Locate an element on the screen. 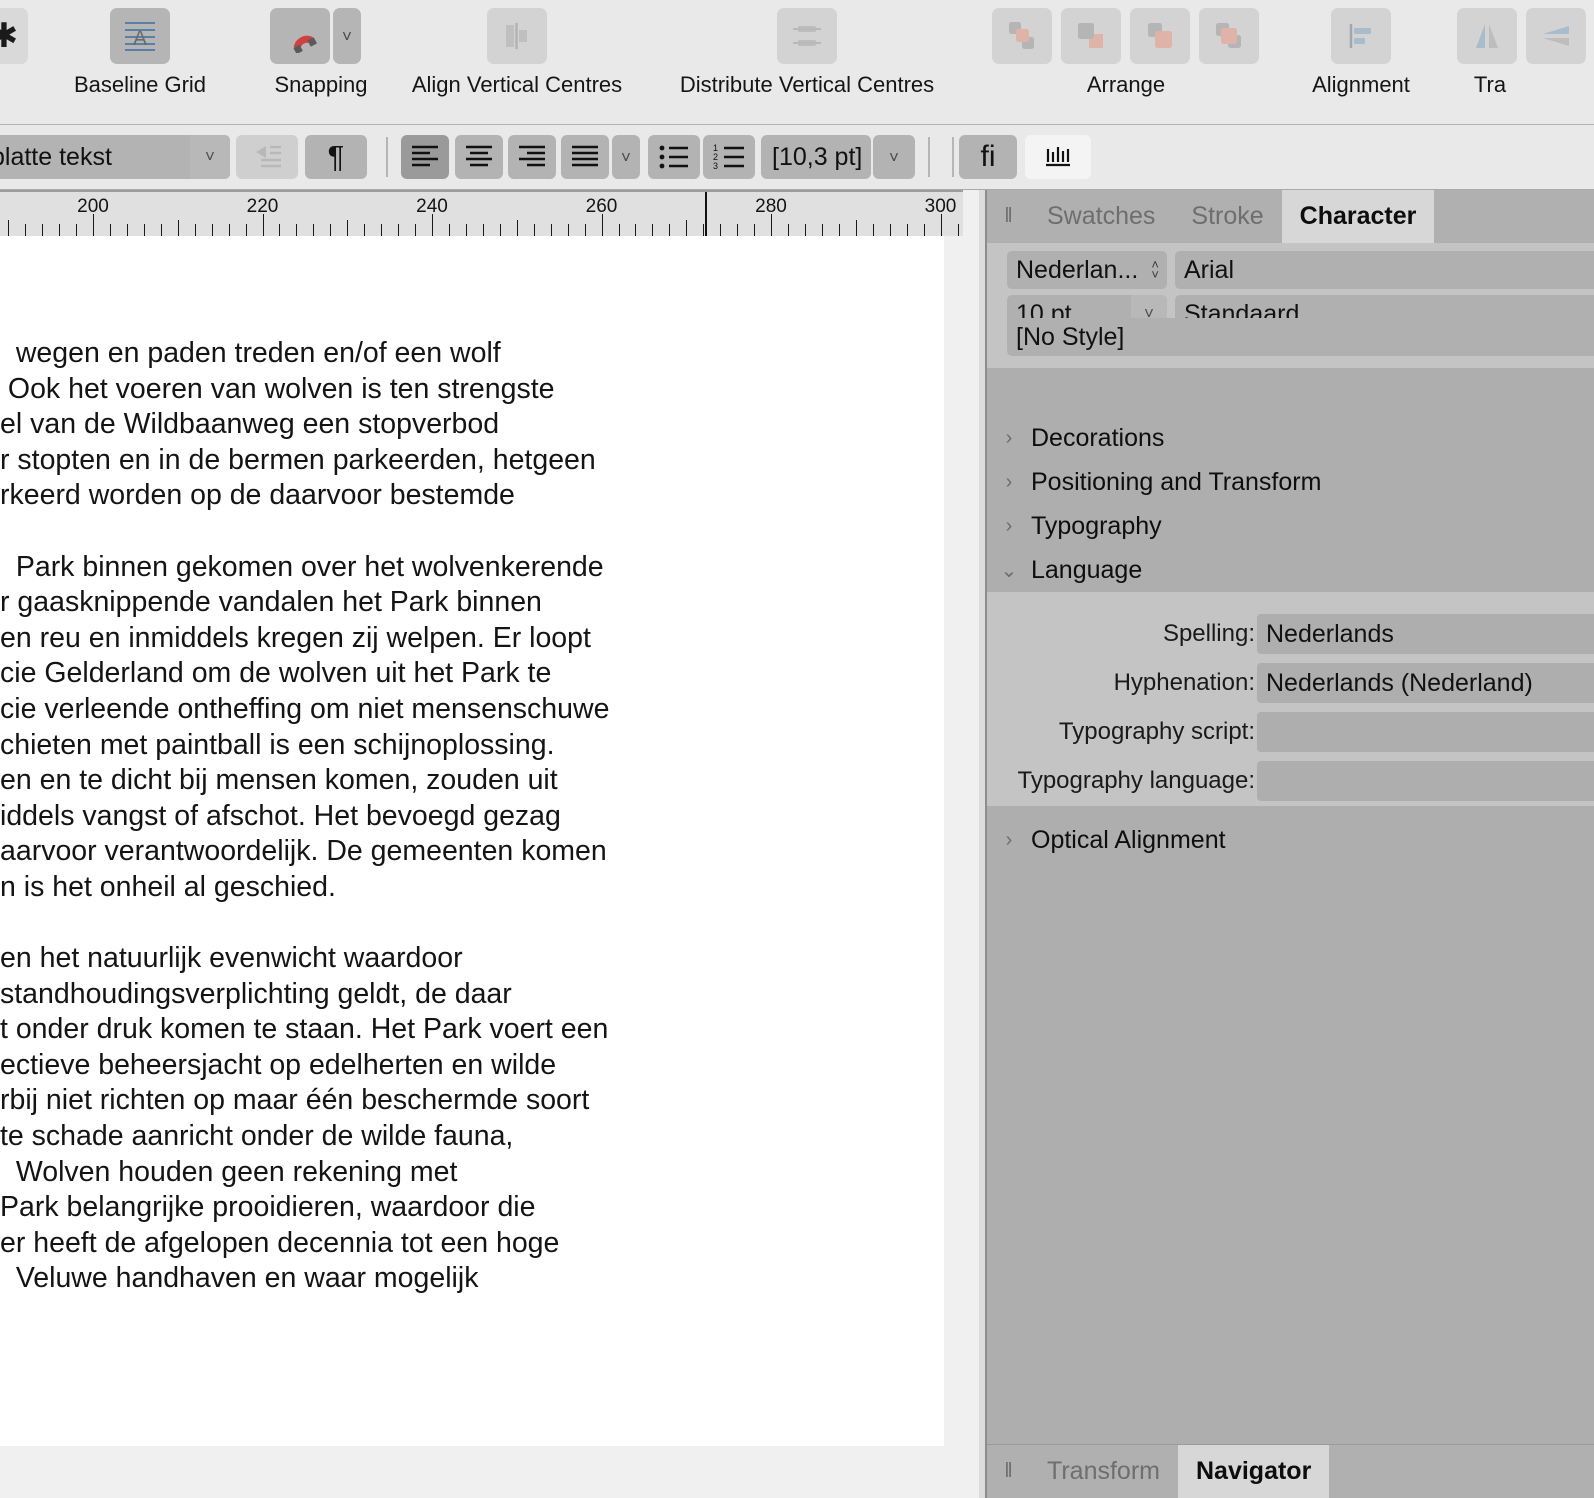 The height and width of the screenshot is (1498, 1594). spelling-field: Nederlands is located at coordinates (1425, 634).